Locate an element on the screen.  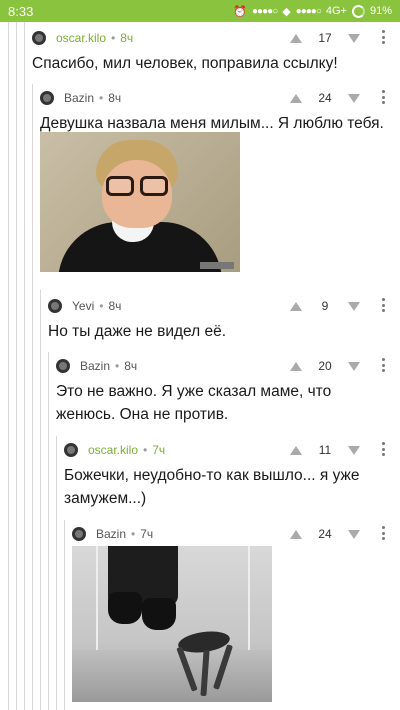
signal-strength-2: ●●●●○ is located at coordinates (308, 11).